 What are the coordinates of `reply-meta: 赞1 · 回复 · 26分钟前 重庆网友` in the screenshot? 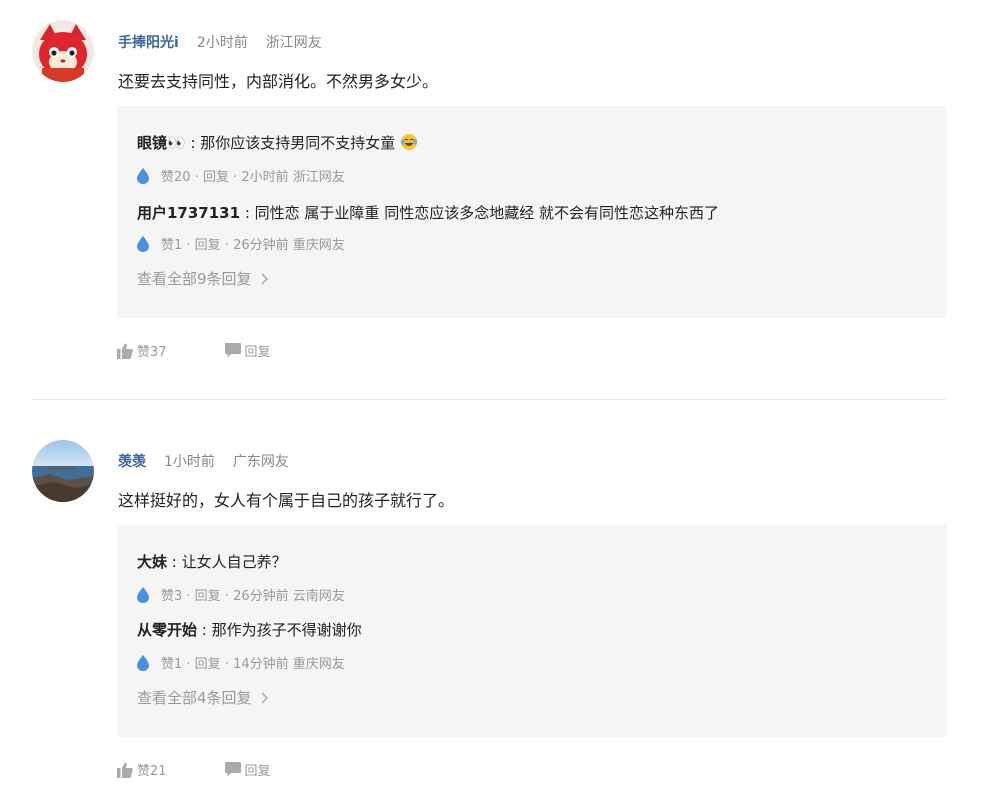 It's located at (241, 243).